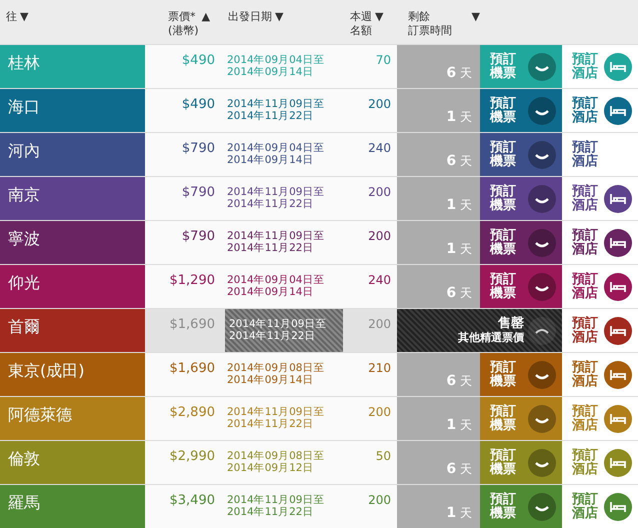 The width and height of the screenshot is (638, 528). Describe the element at coordinates (183, 24) in the screenshot. I see `column-header: 票價* (港幣)` at that location.